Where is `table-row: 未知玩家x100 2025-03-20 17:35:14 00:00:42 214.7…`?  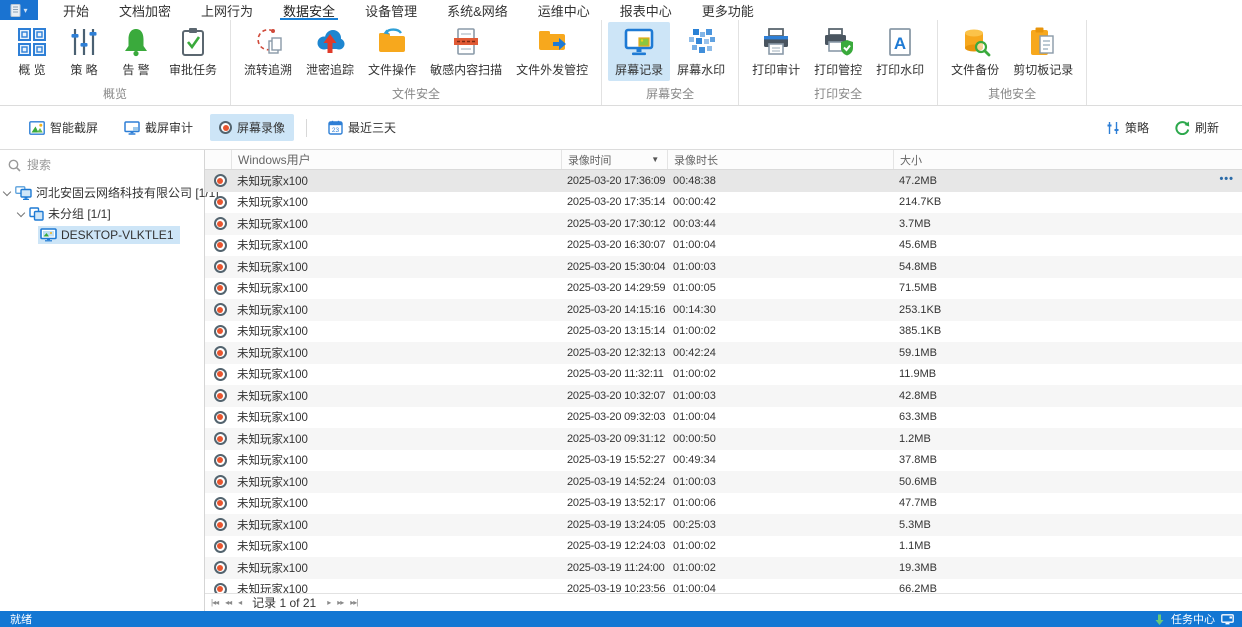 table-row: 未知玩家x100 2025-03-20 17:35:14 00:00:42 214.7… is located at coordinates (723, 203).